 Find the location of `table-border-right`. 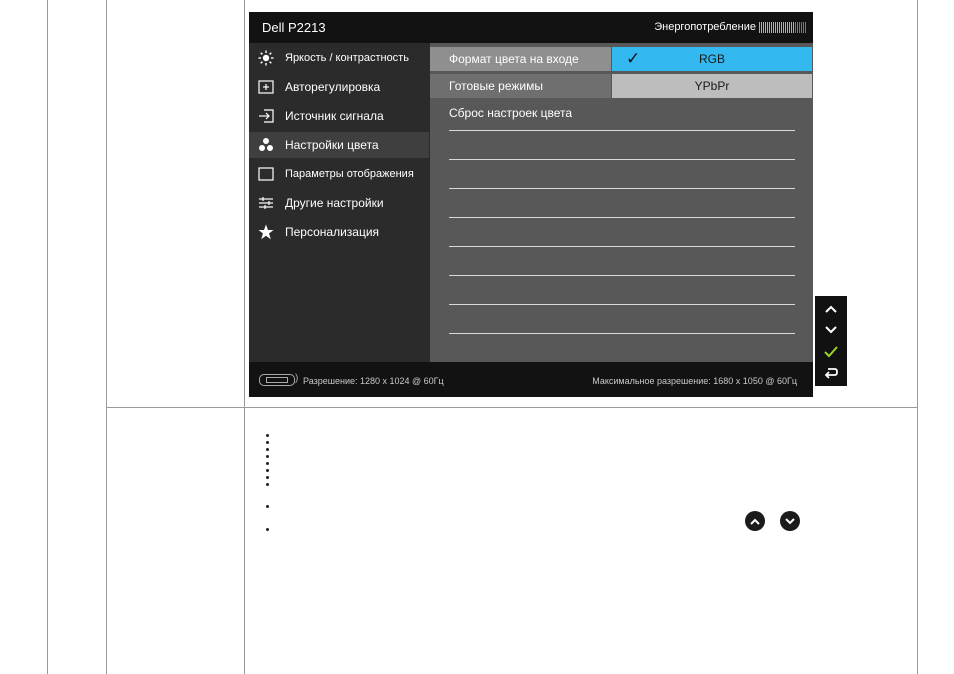

table-border-right is located at coordinates (917, 337).